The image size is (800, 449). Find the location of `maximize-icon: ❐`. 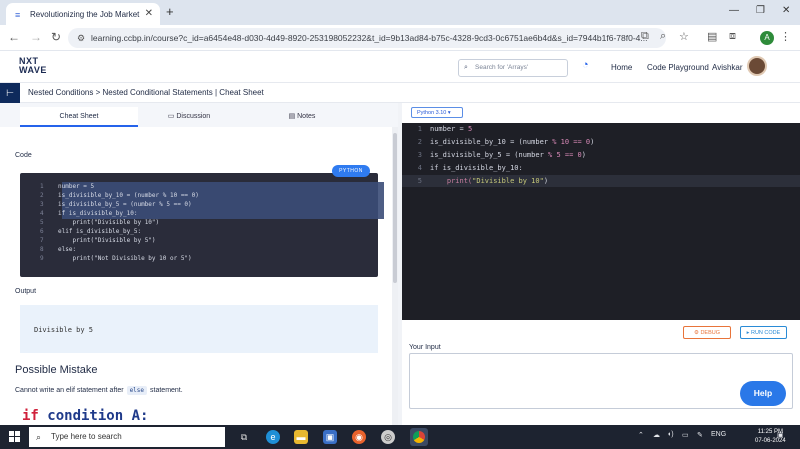

maximize-icon: ❐ is located at coordinates (760, 10).